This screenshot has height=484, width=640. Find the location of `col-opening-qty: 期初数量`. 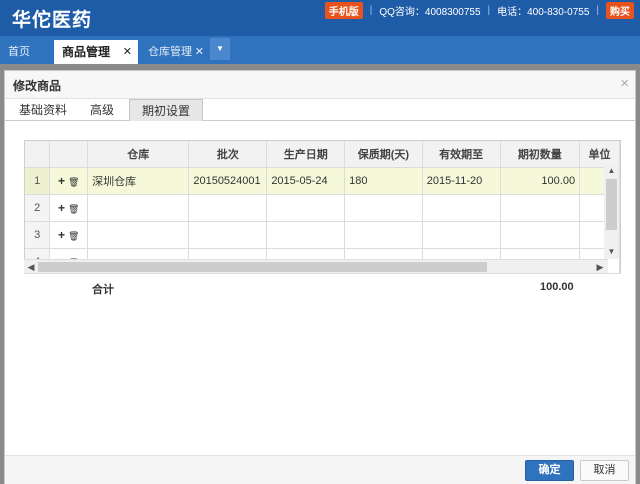

col-opening-qty: 期初数量 is located at coordinates (540, 154).